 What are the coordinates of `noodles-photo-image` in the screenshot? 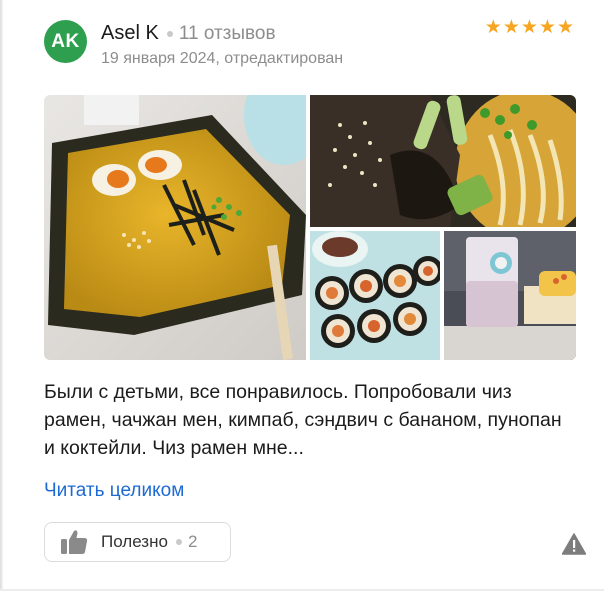 It's located at (443, 161).